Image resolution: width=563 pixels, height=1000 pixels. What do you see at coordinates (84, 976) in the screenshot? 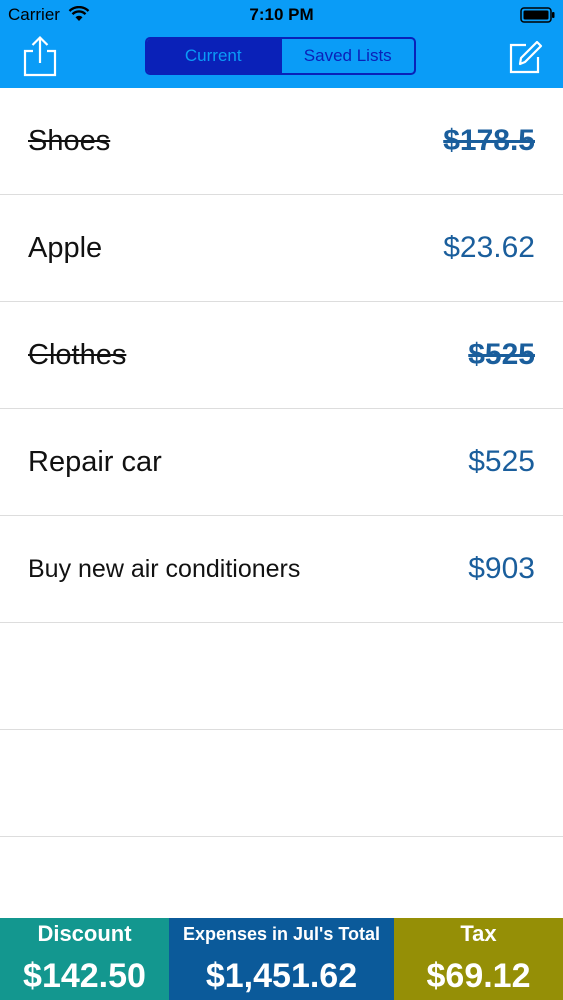
I see `discount-value: $142.50` at bounding box center [84, 976].